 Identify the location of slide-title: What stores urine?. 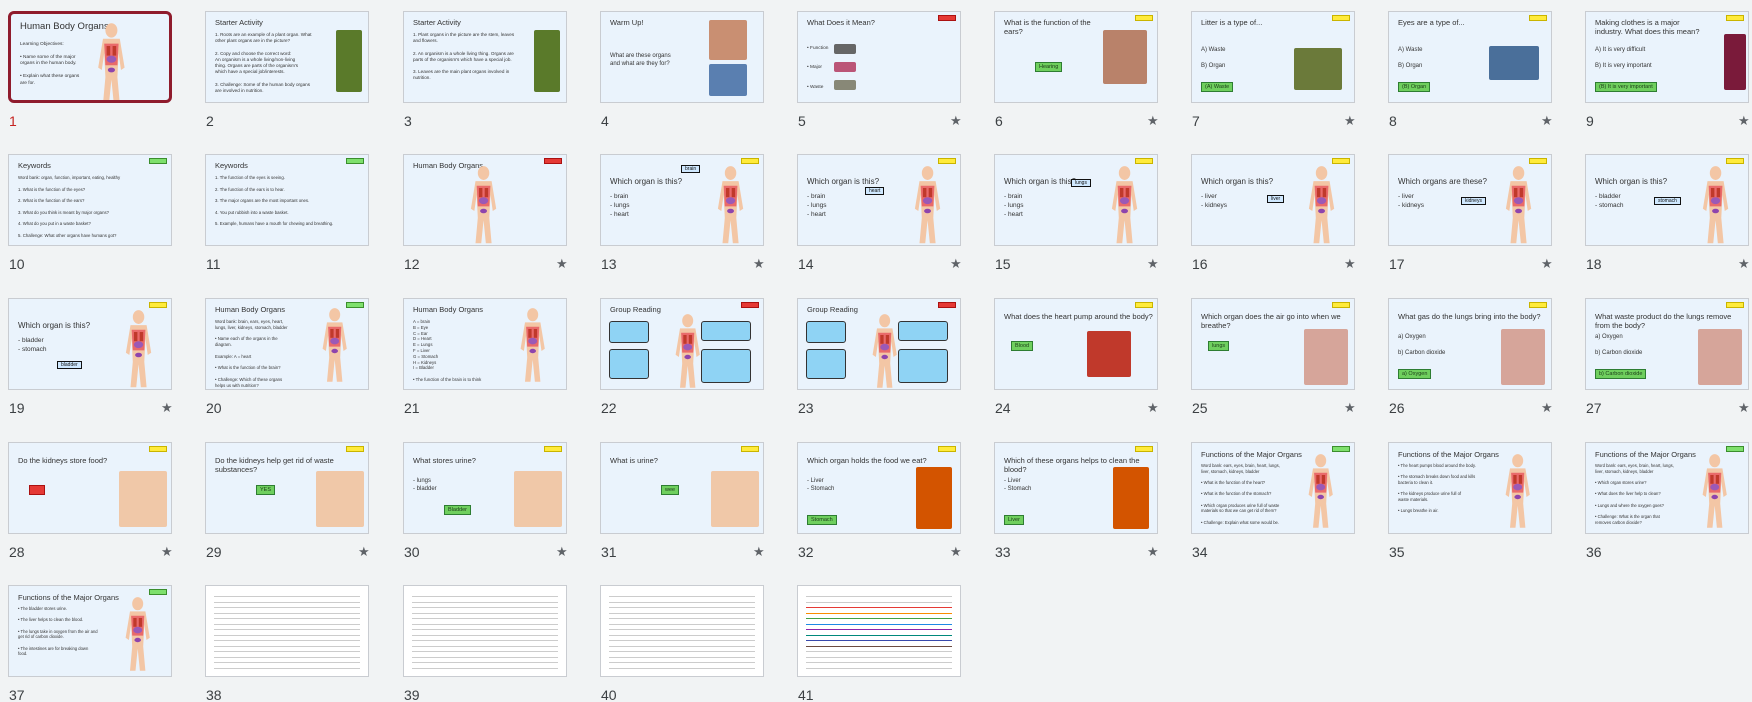
(444, 460).